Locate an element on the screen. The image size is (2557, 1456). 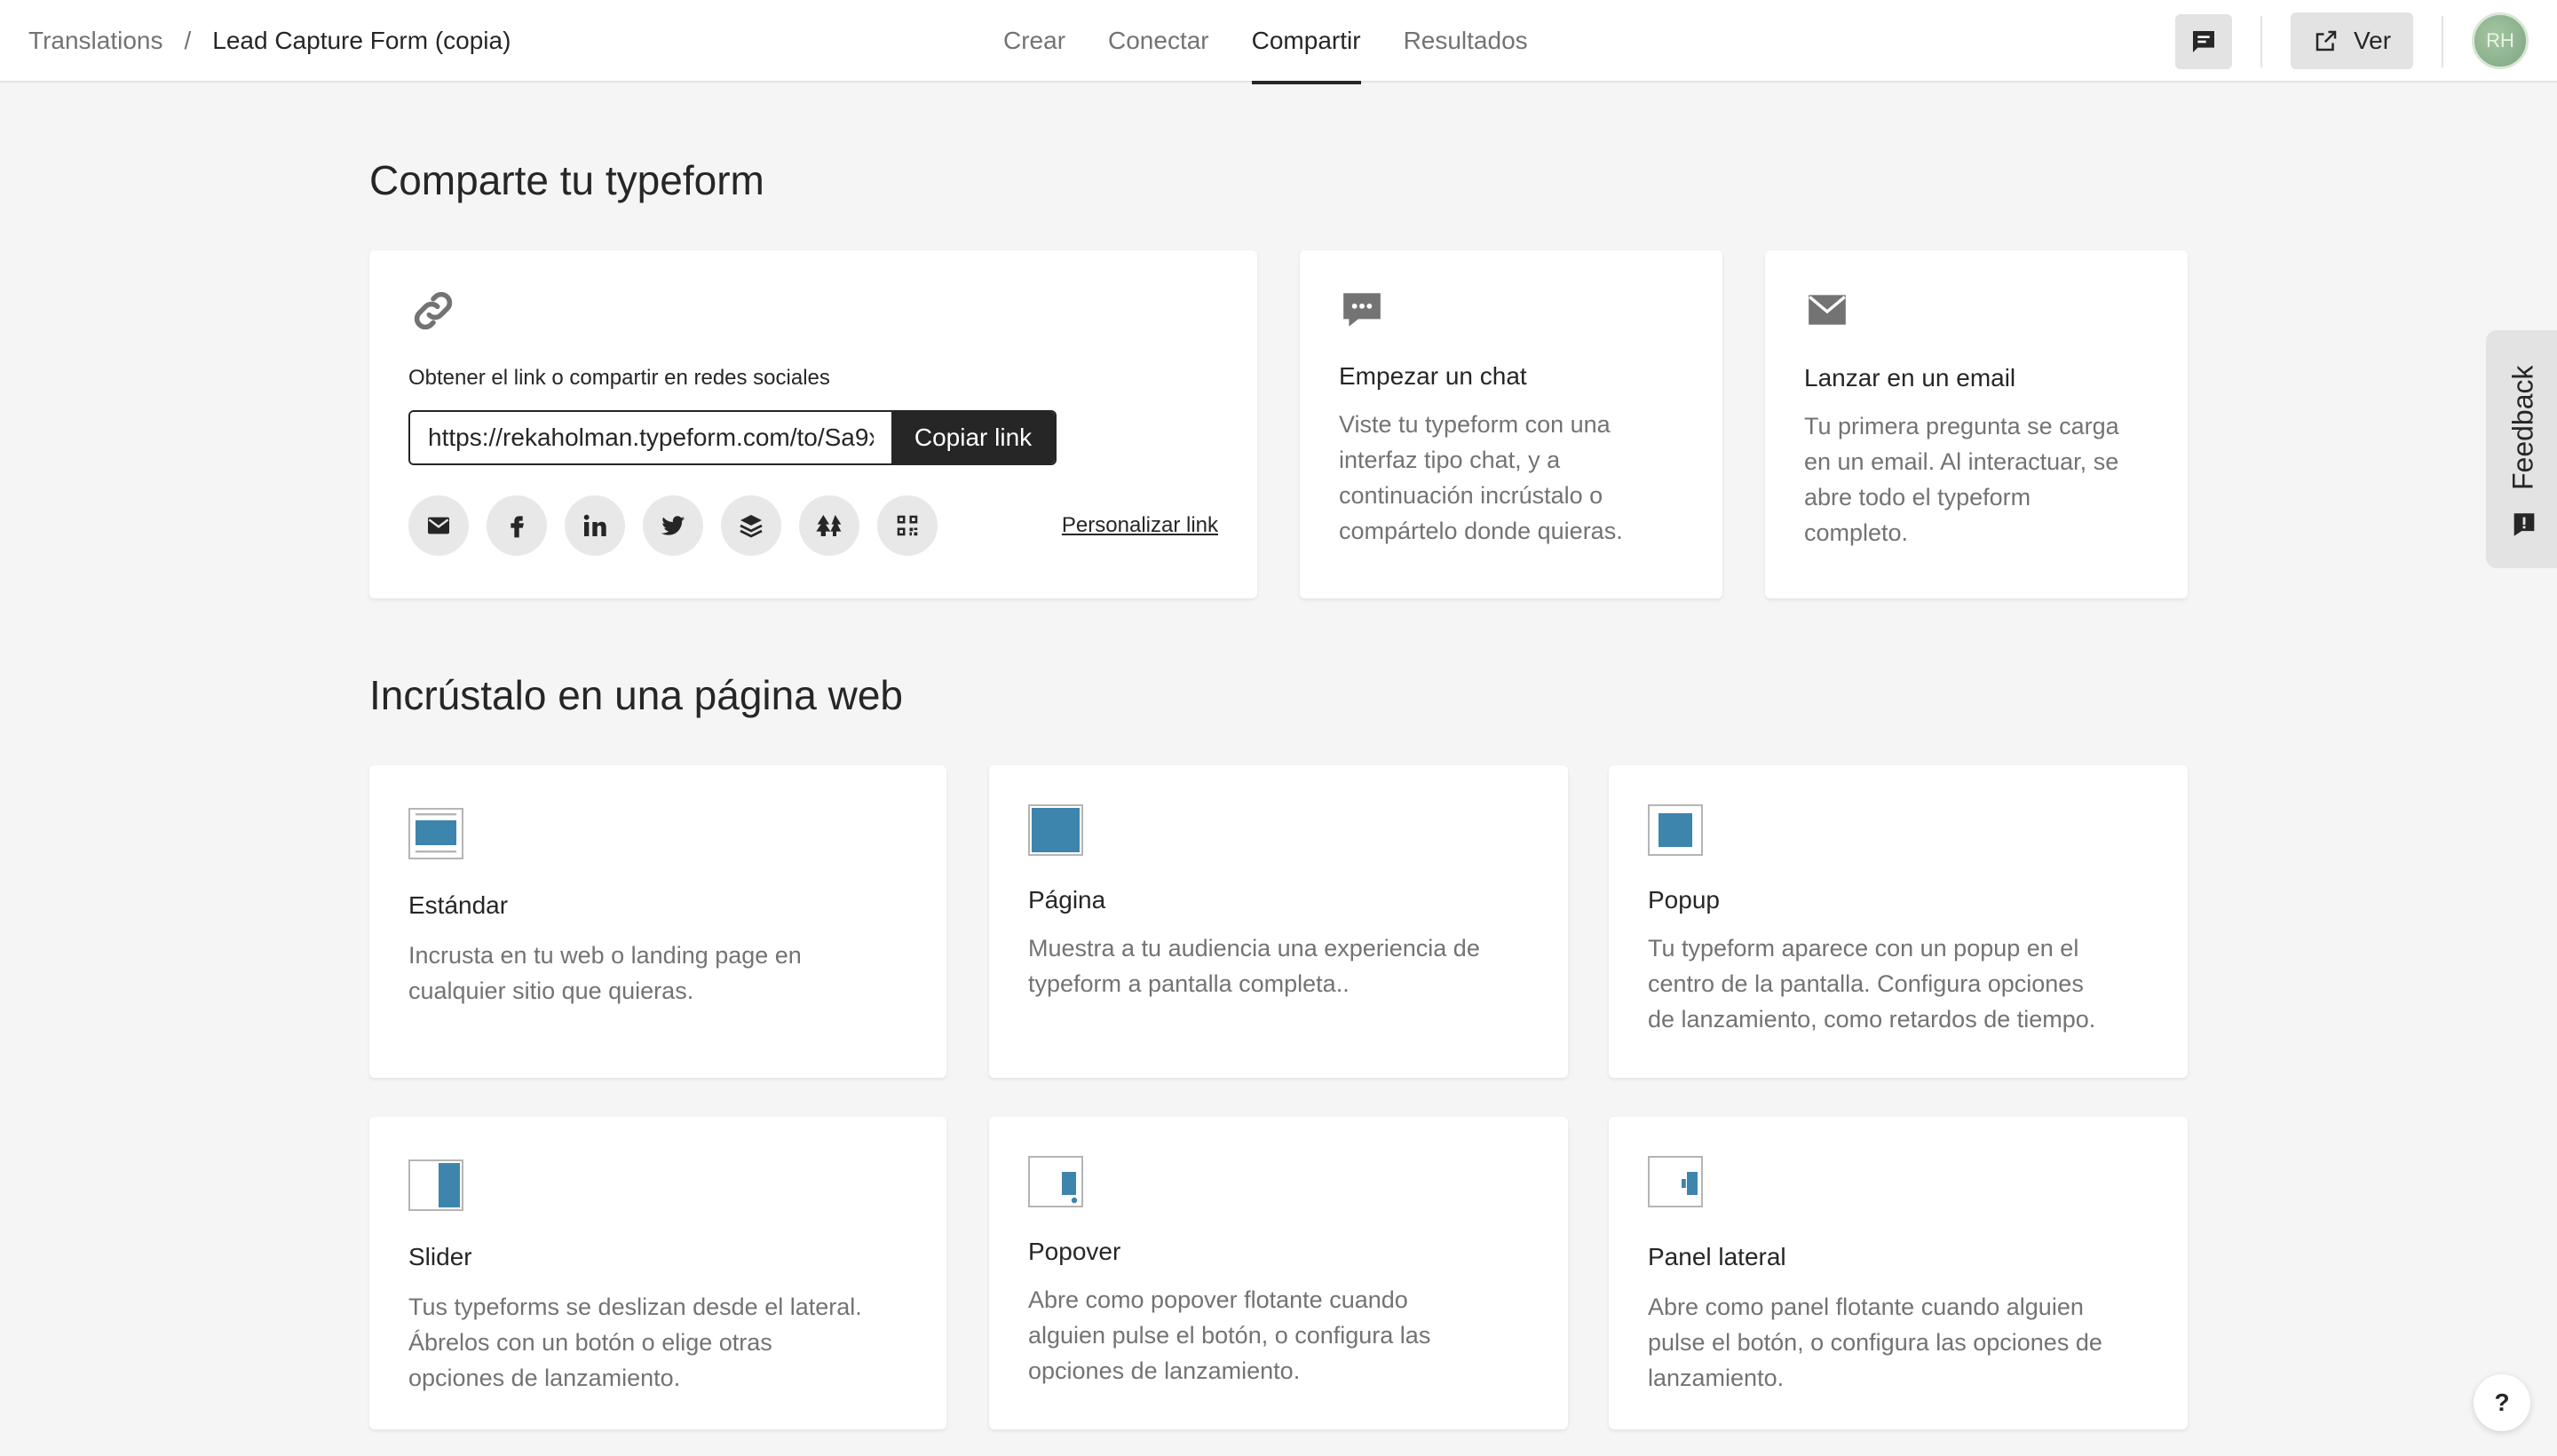
share-twitter-button is located at coordinates (673, 525).